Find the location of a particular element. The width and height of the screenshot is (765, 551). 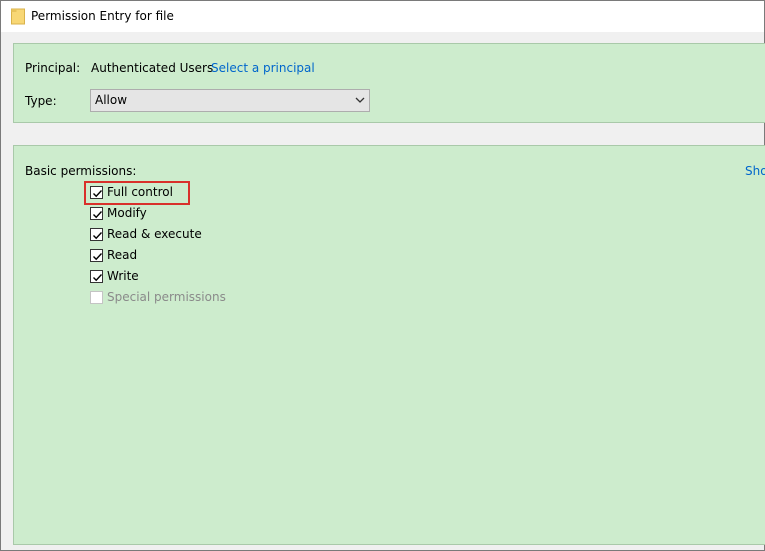

select-principal-link: Select a principal is located at coordinates (263, 68).